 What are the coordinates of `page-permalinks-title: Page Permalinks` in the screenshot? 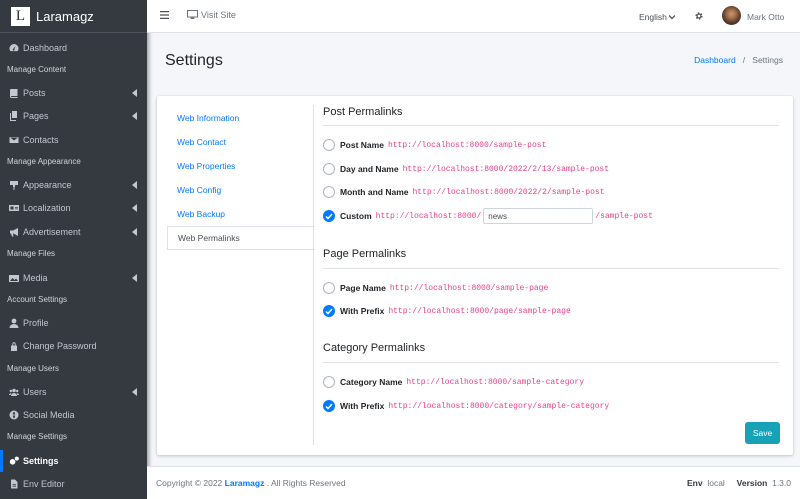 It's located at (365, 254).